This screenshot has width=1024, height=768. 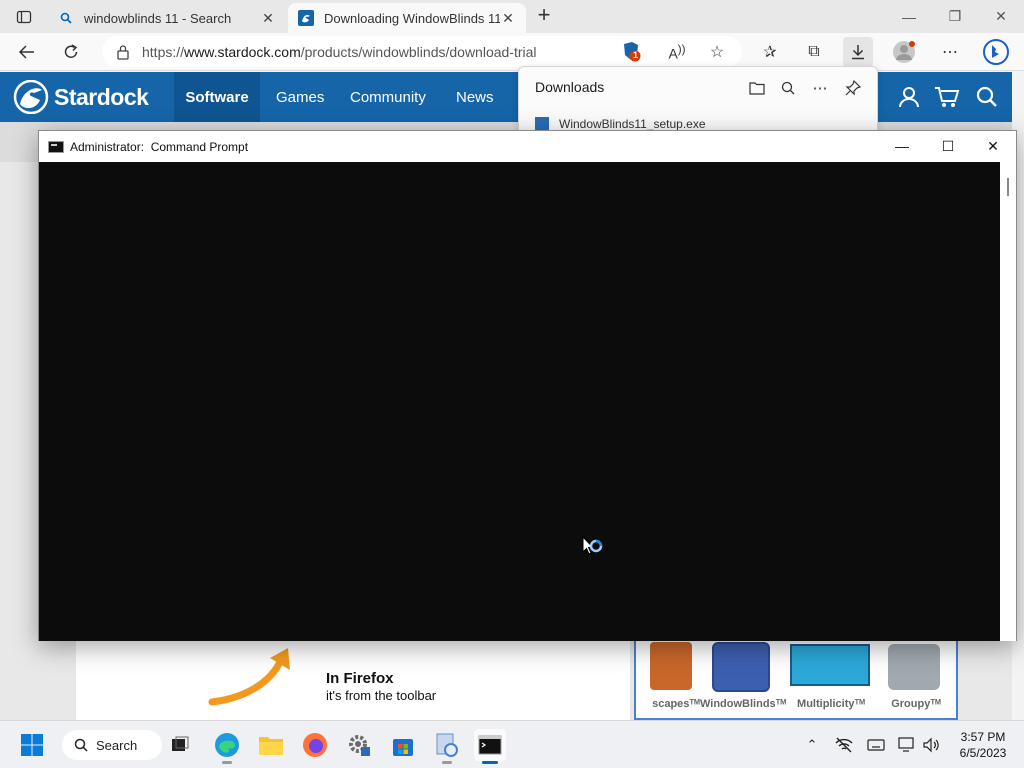 I want to click on display-button, so click(x=907, y=745).